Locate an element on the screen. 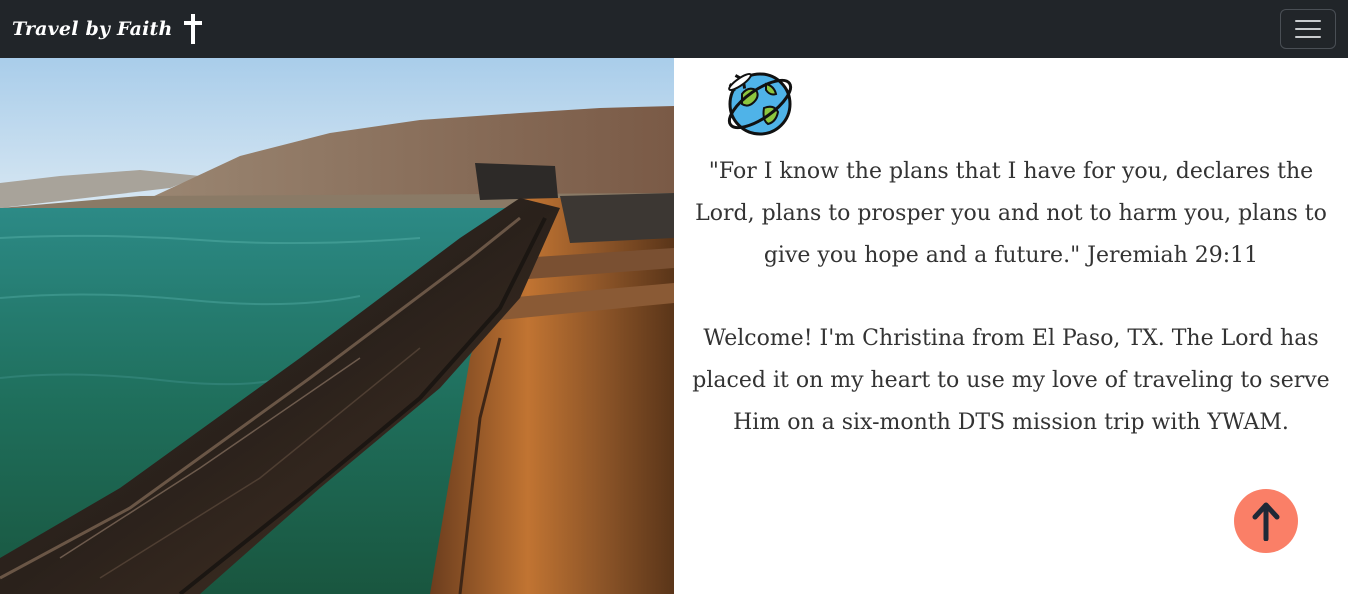  hamburger-menu-icon is located at coordinates (1308, 21).